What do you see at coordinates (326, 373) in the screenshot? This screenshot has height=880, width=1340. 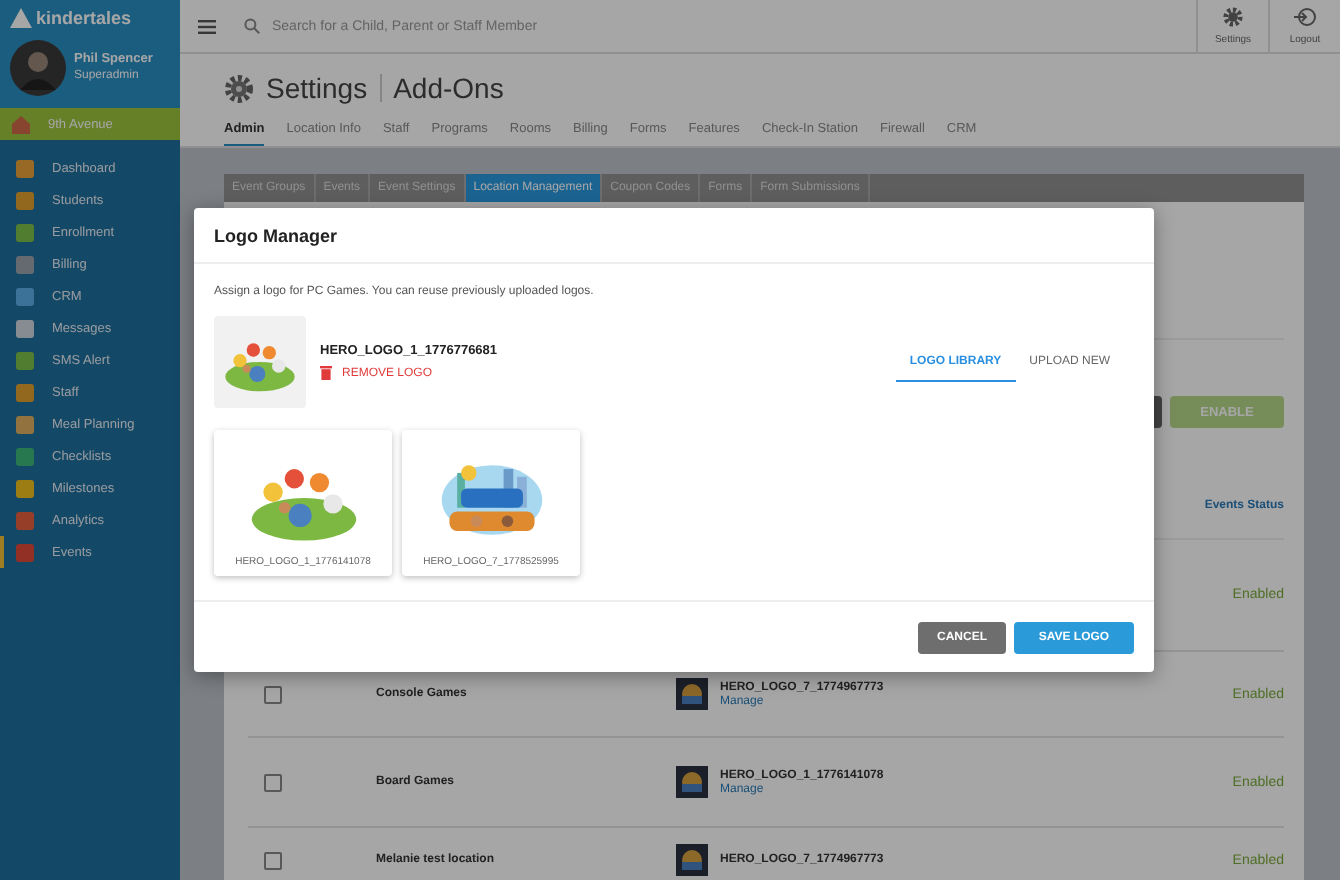 I see `trash-icon` at bounding box center [326, 373].